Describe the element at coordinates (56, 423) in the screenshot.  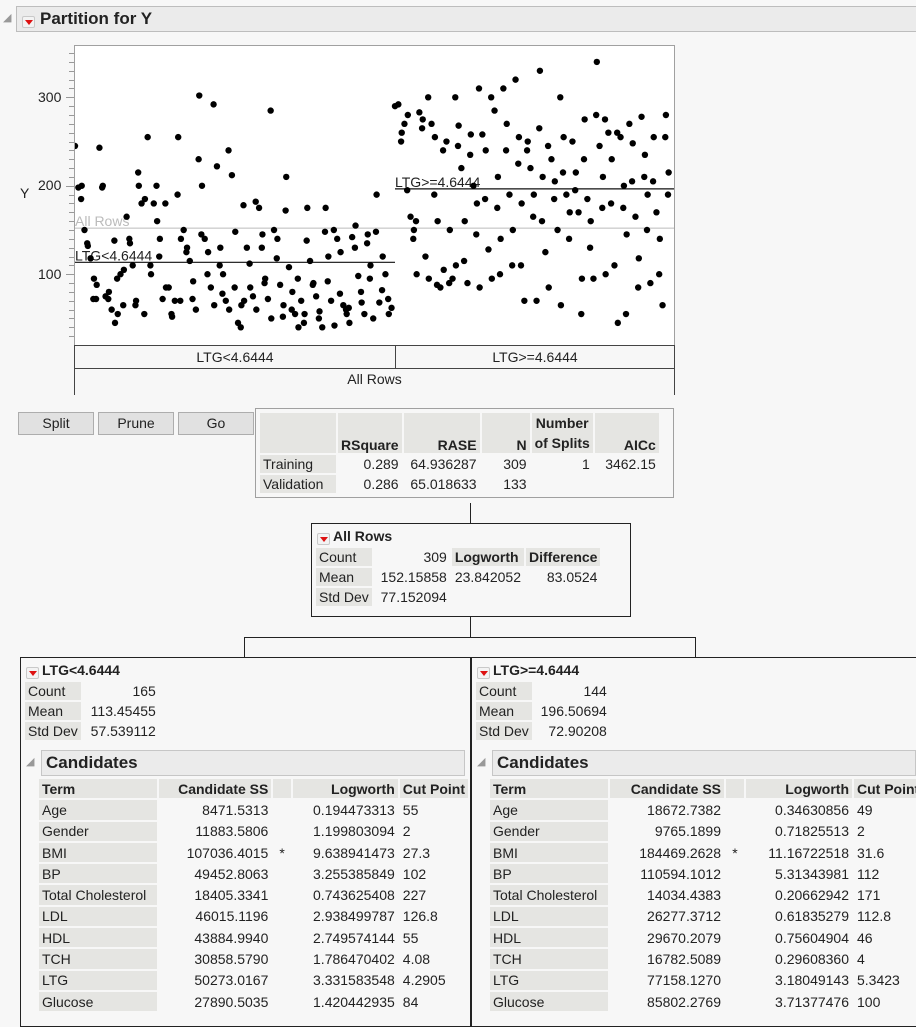
I see `split-button: Split` at that location.